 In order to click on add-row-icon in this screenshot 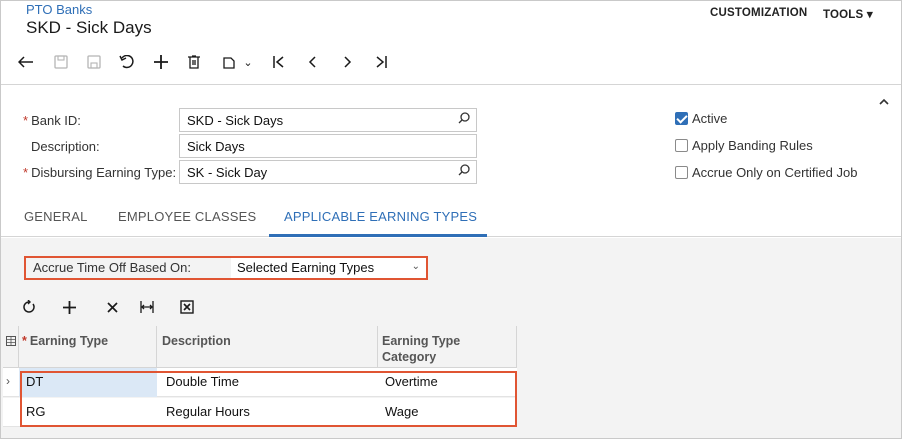, I will do `click(69, 307)`.